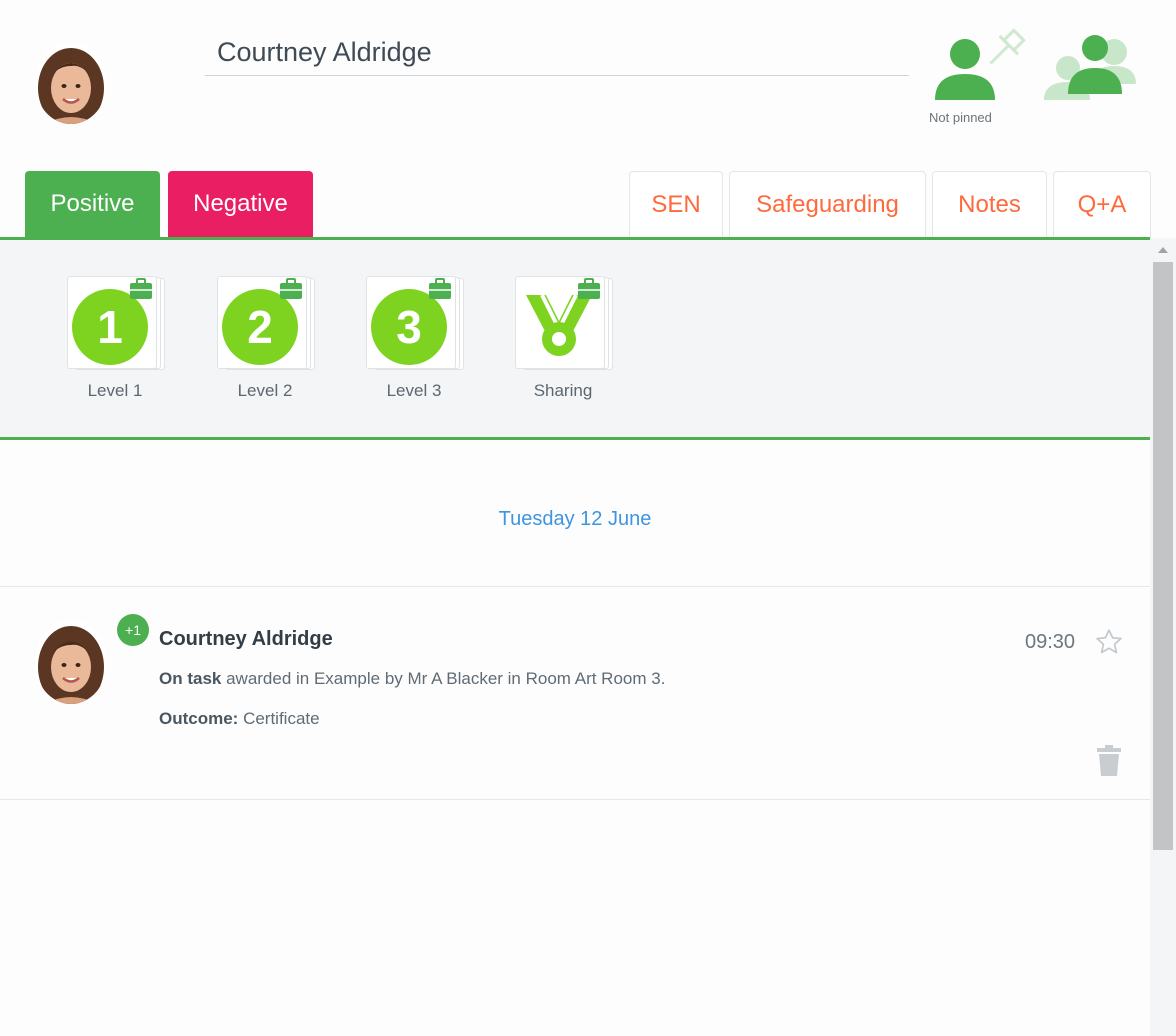 This screenshot has width=1176, height=1036. I want to click on tab-safeguarding: Safeguarding, so click(827, 204).